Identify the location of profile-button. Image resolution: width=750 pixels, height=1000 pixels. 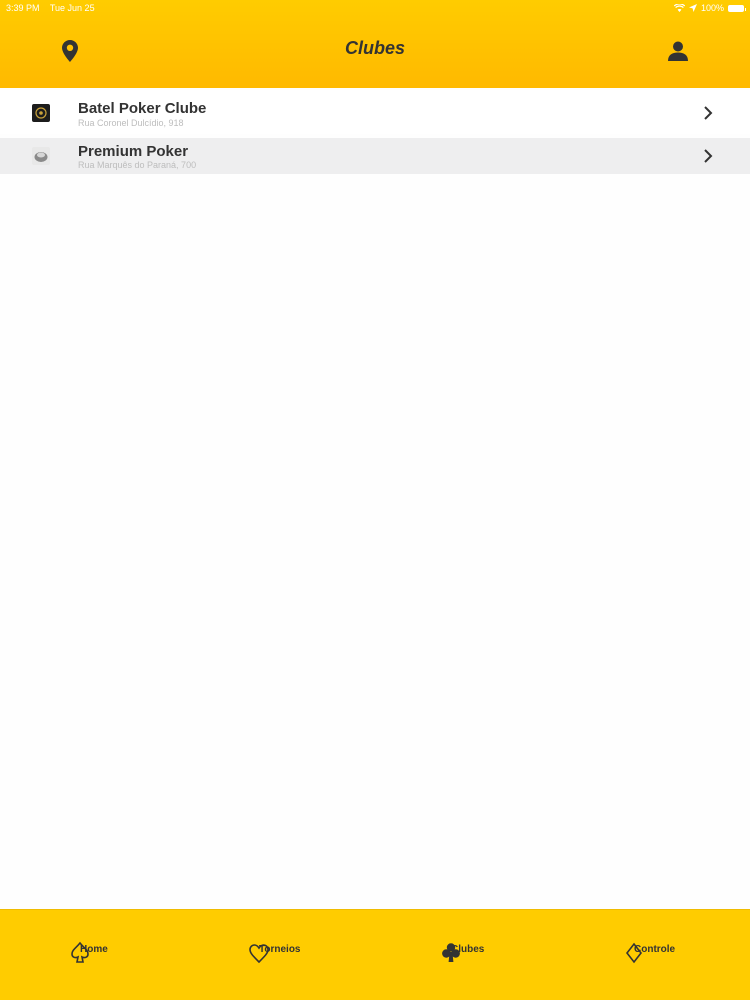
(678, 51).